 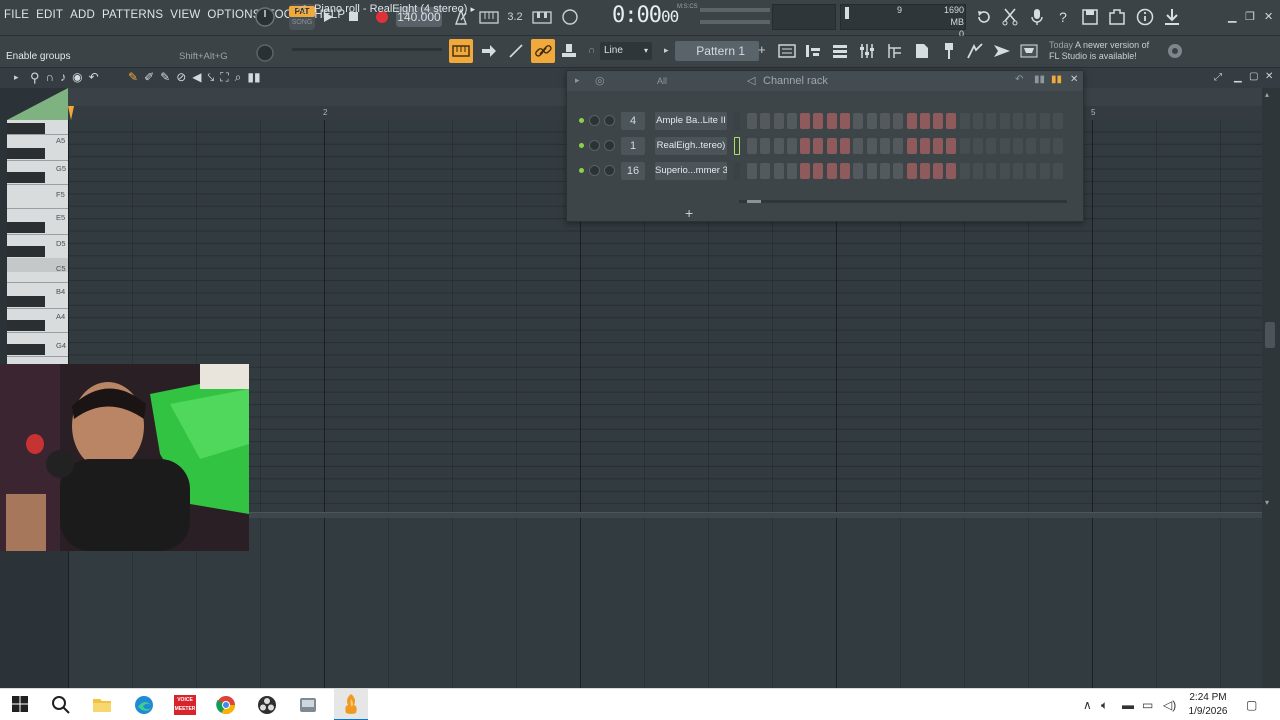 What do you see at coordinates (1267, 502) in the screenshot?
I see `scroll-down-icon: ▾` at bounding box center [1267, 502].